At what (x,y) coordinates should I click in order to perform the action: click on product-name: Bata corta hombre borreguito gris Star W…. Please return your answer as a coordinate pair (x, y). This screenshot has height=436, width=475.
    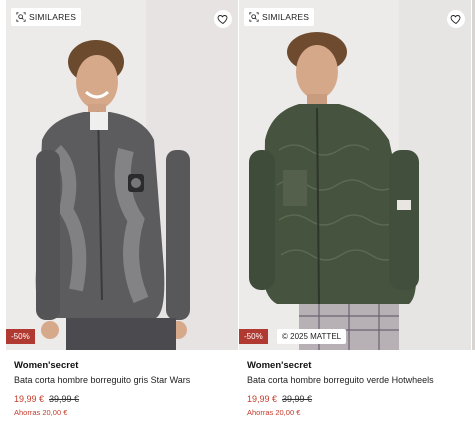
    Looking at the image, I should click on (126, 380).